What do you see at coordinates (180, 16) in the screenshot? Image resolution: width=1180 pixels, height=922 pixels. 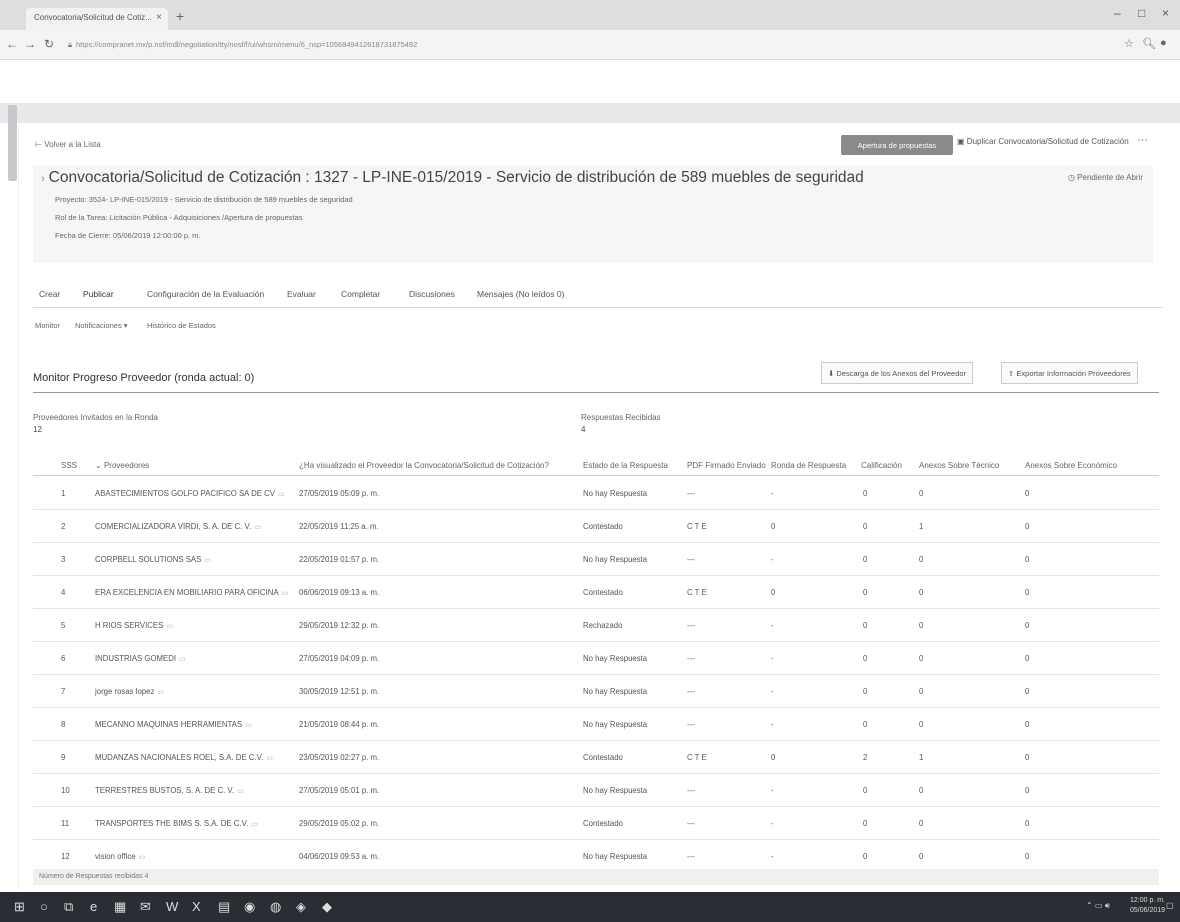 I see `new-tab-icon: +` at bounding box center [180, 16].